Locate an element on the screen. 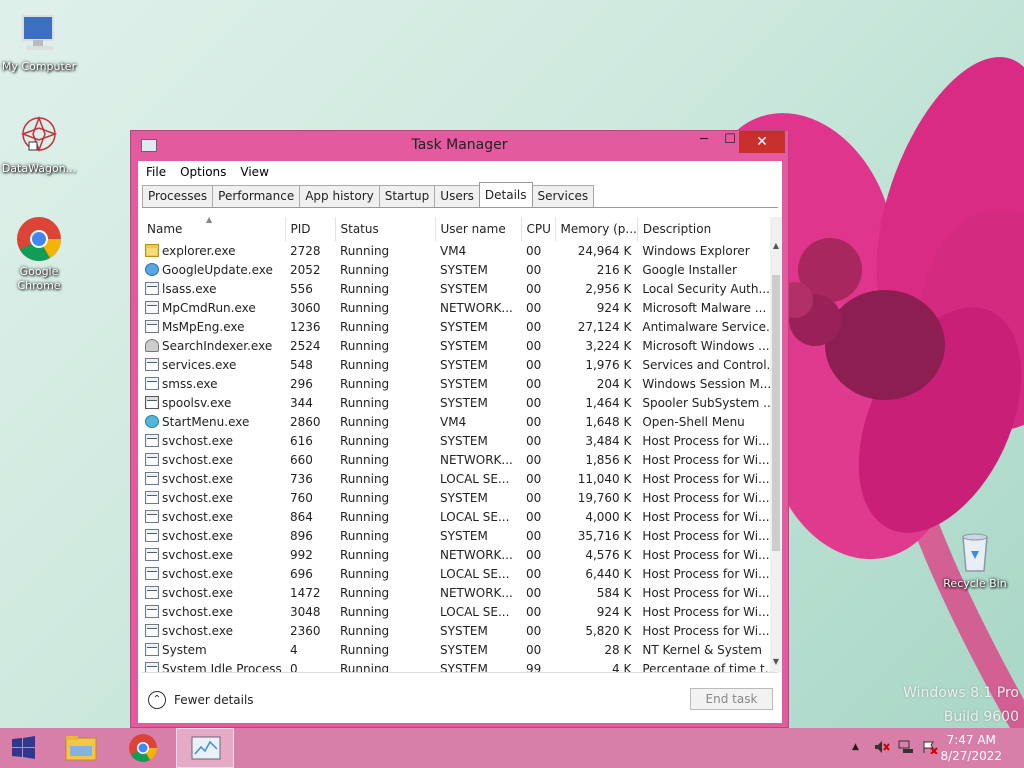  tab-processes: Processes is located at coordinates (178, 196).